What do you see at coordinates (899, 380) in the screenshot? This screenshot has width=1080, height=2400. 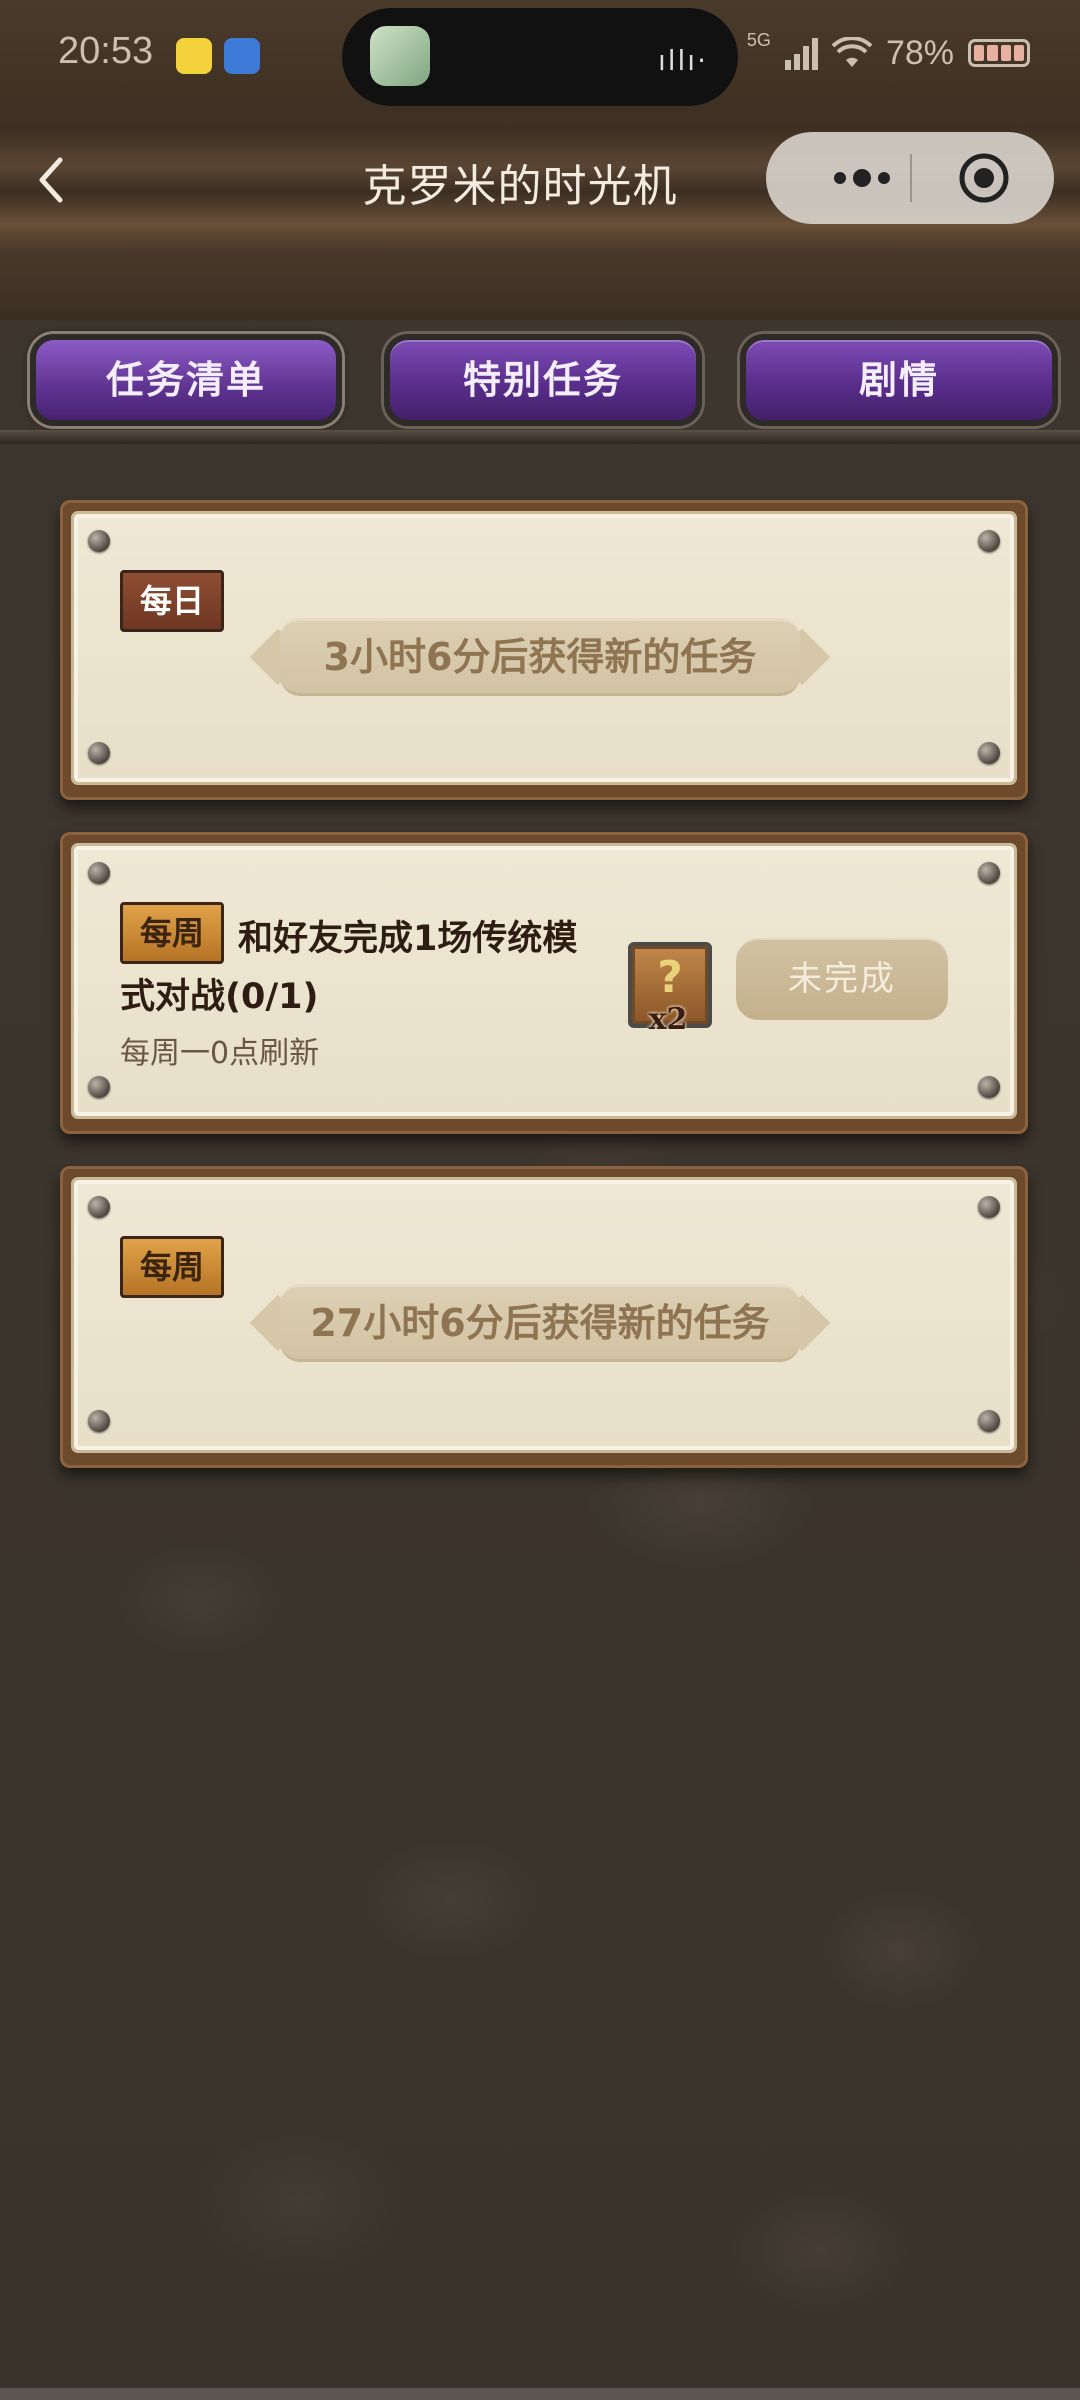 I see `tab-story: 剧情` at bounding box center [899, 380].